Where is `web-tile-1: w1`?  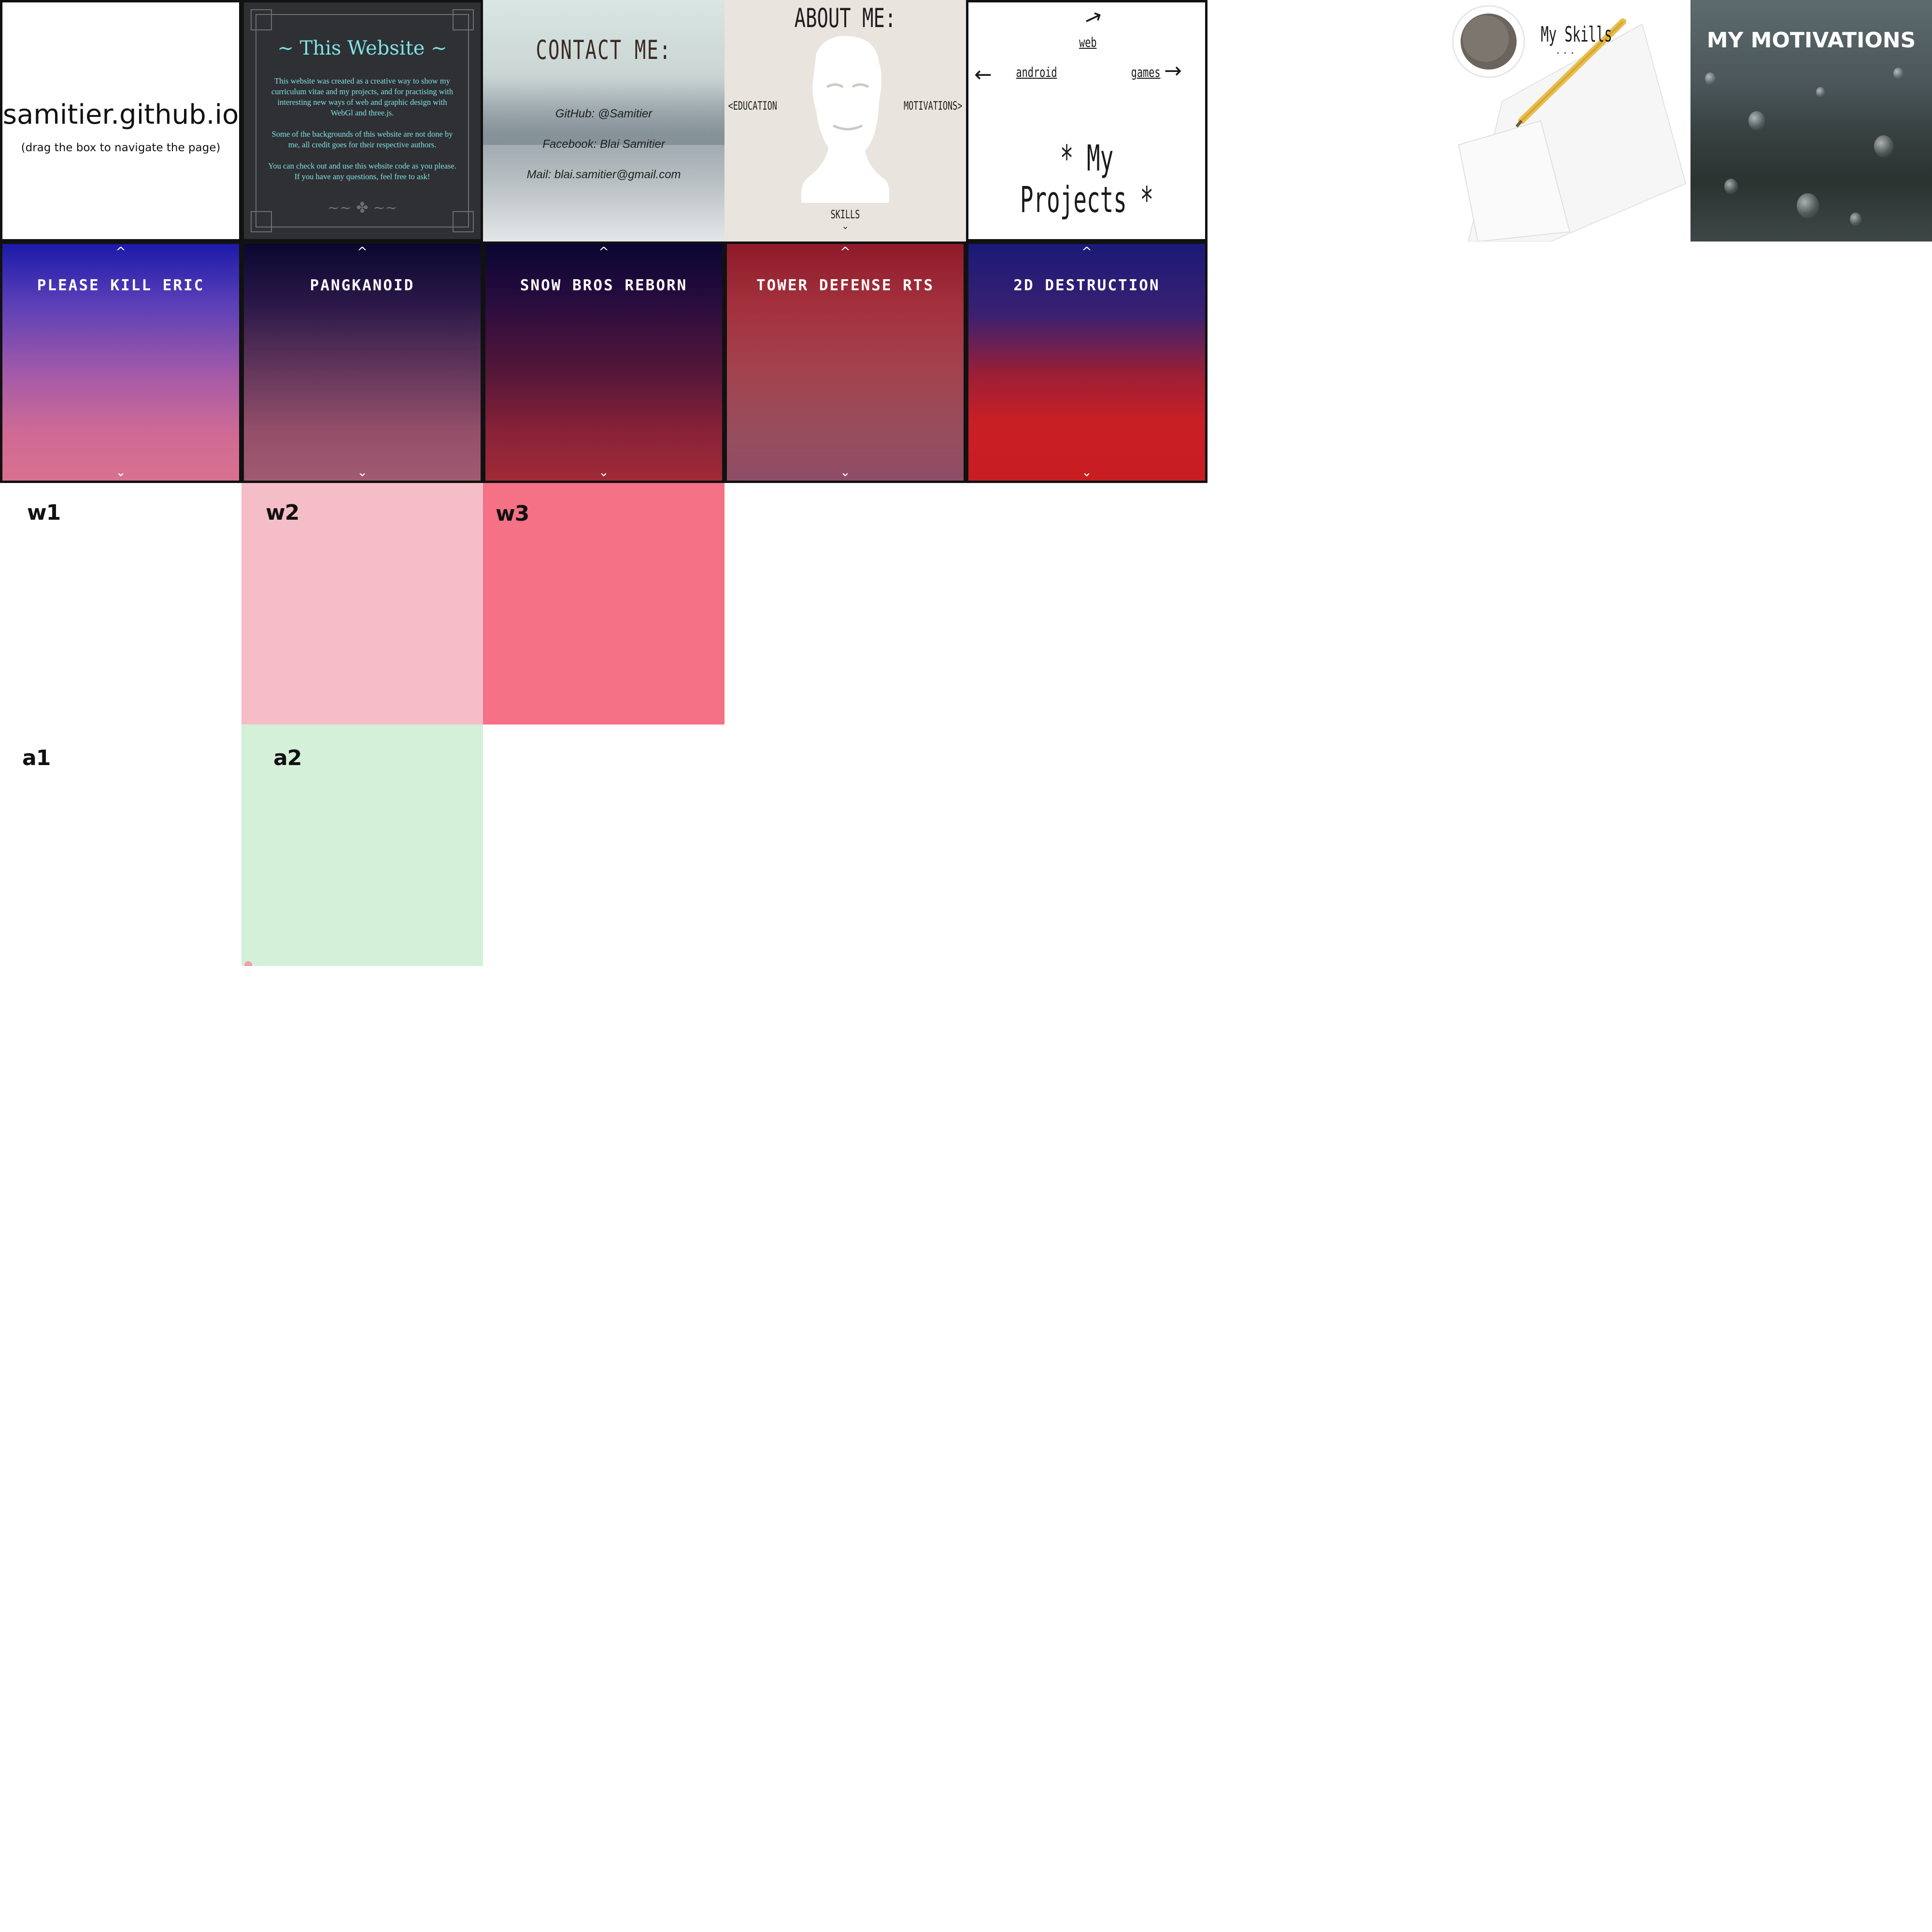 web-tile-1: w1 is located at coordinates (121, 603).